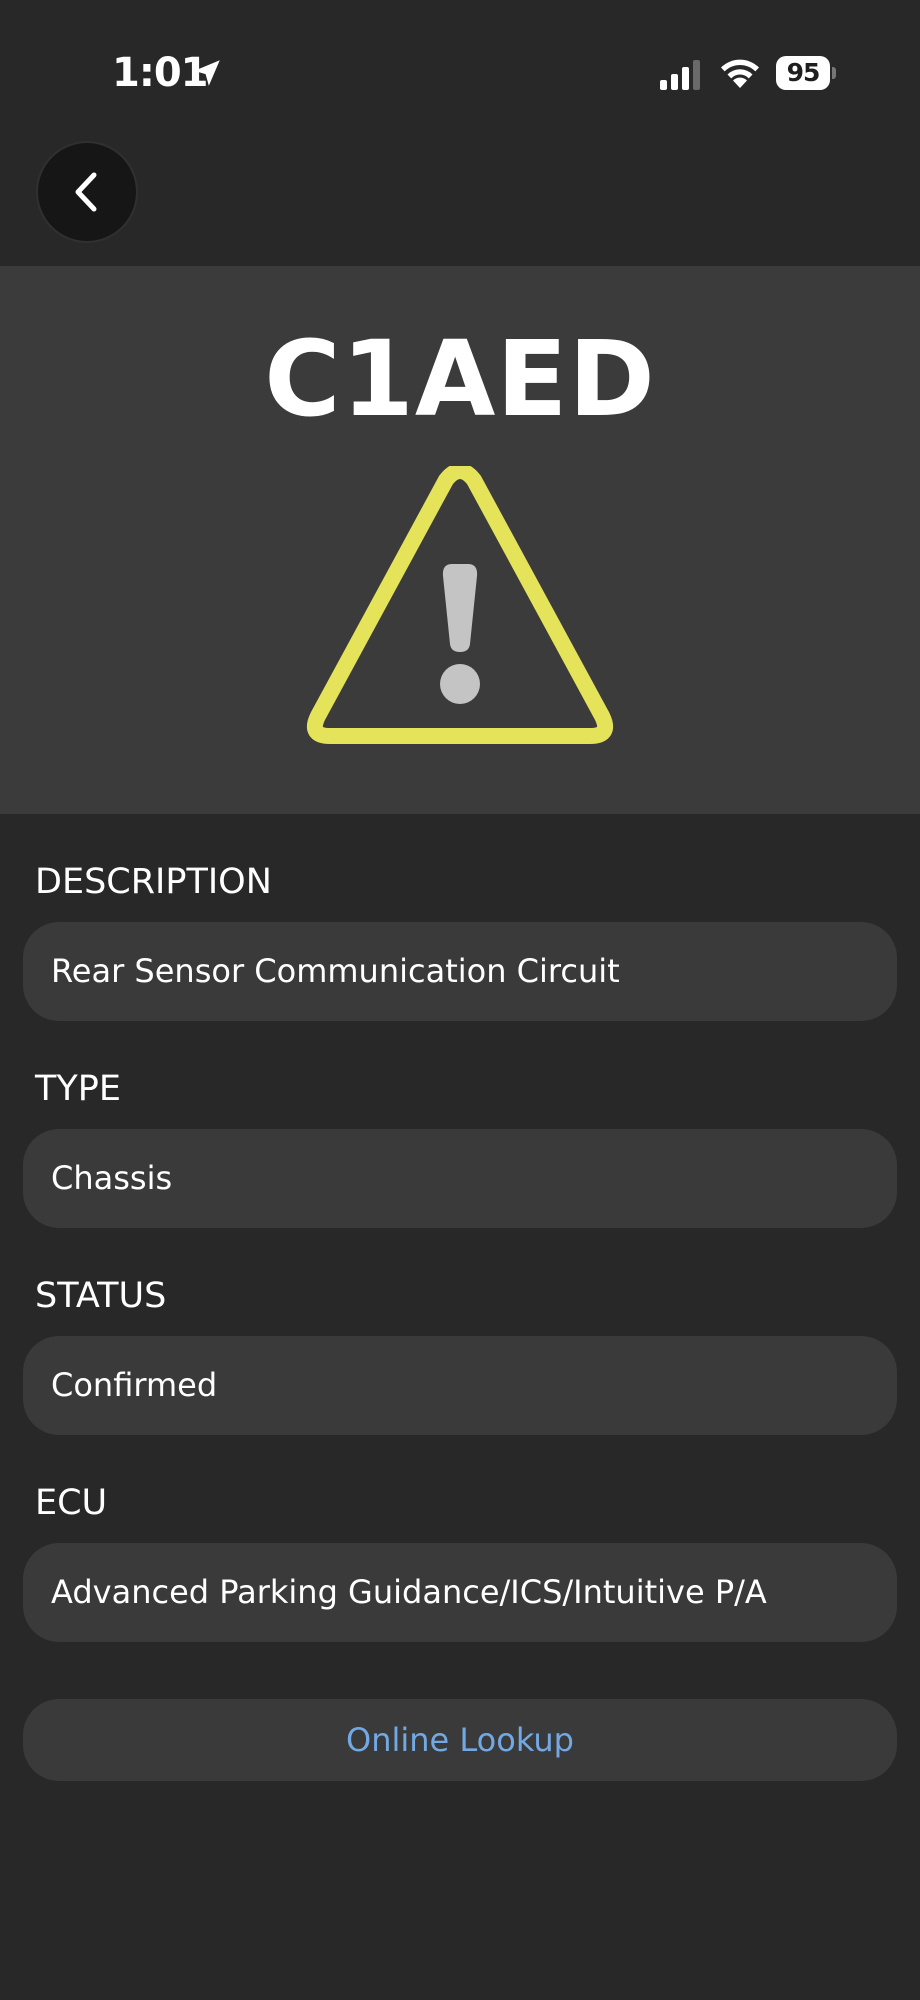  I want to click on battery-icon: 95, so click(806, 73).